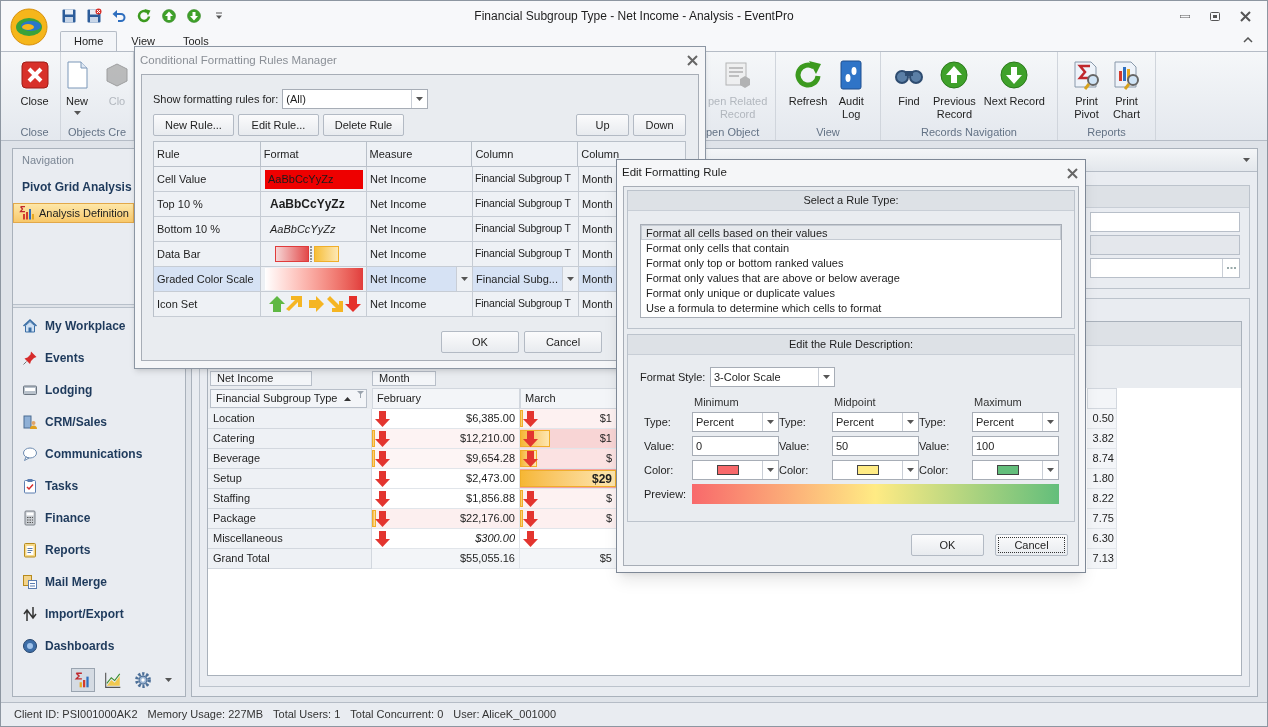  I want to click on dropdown-field: 3-Color Scale, so click(772, 377).